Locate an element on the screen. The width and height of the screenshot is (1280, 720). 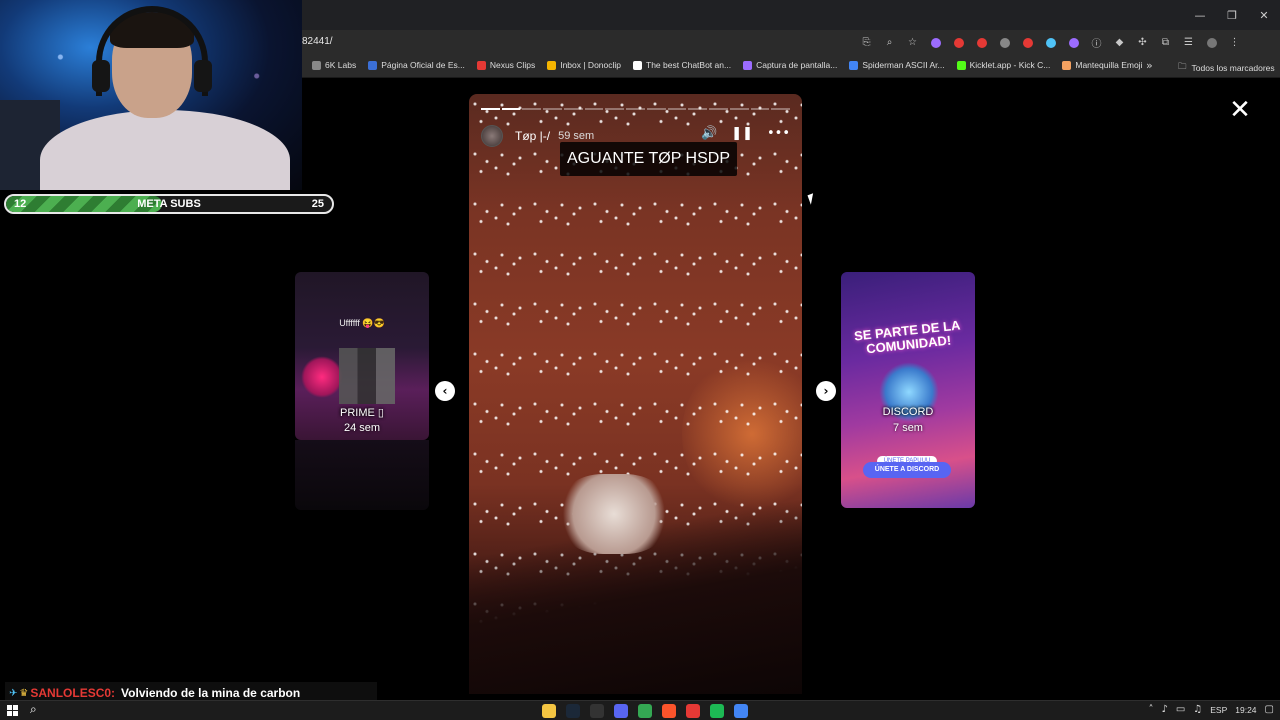
sub-goal-target: 25 is located at coordinates (317, 204).